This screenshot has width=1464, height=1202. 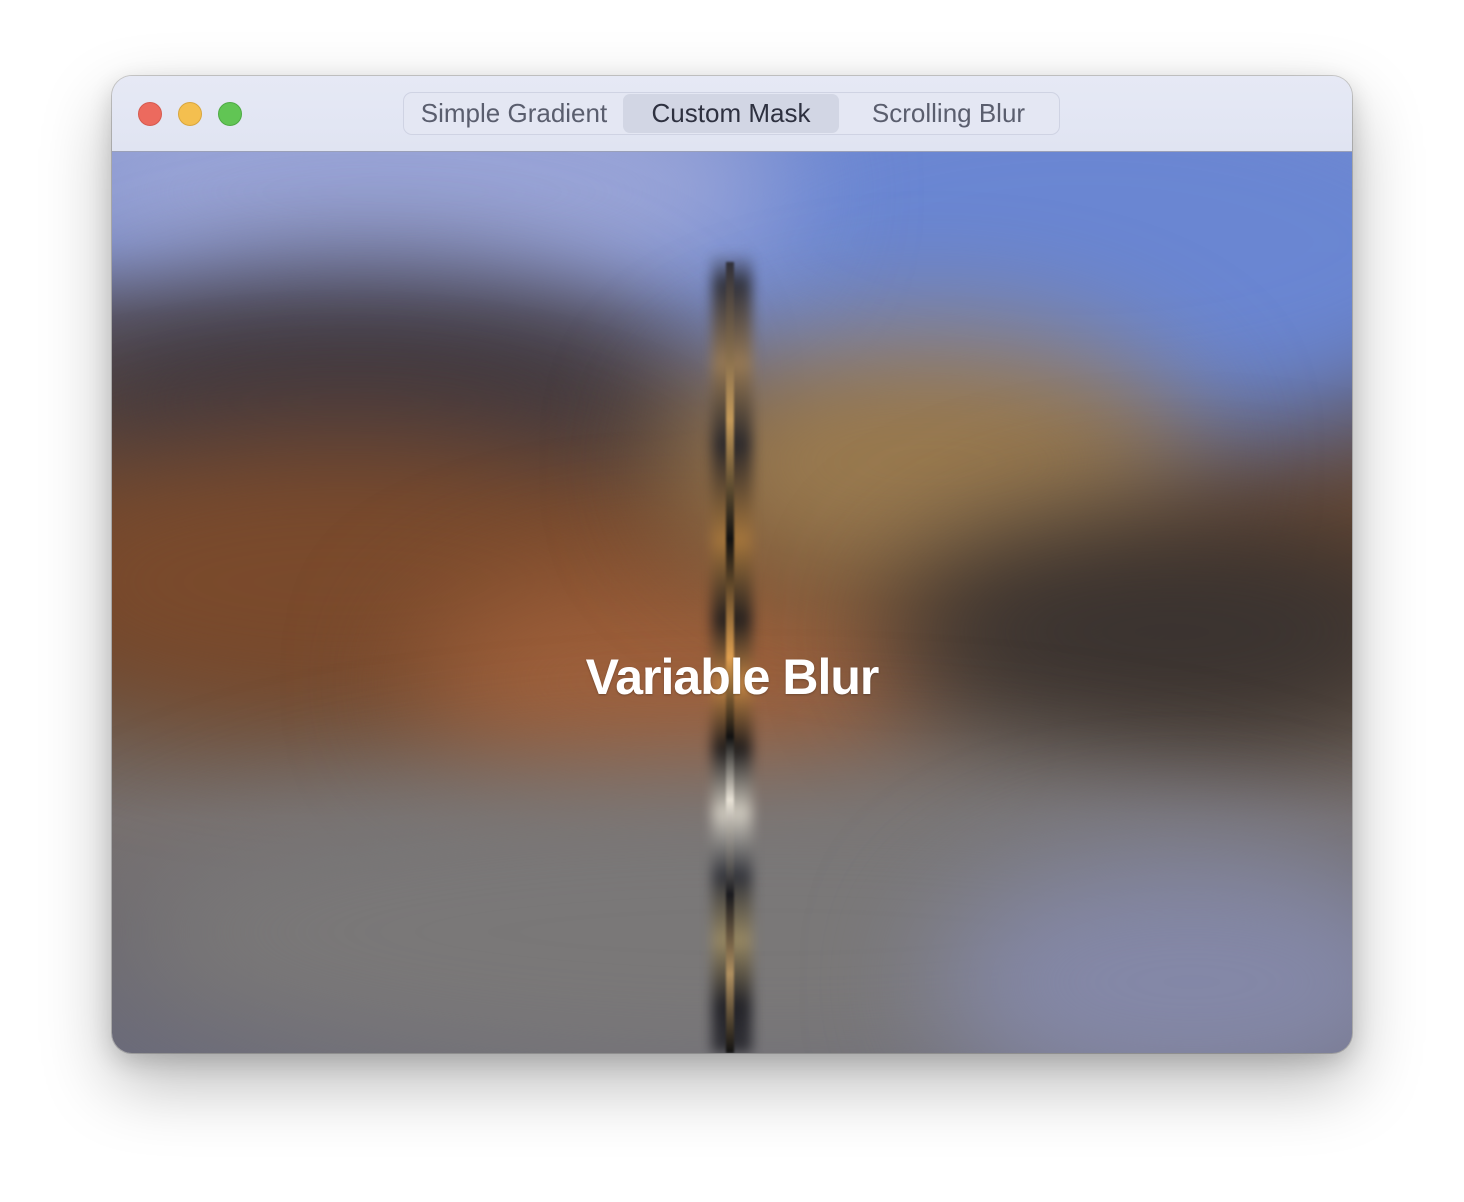 I want to click on segment-simple-gradient: Simple Gradient, so click(x=514, y=113).